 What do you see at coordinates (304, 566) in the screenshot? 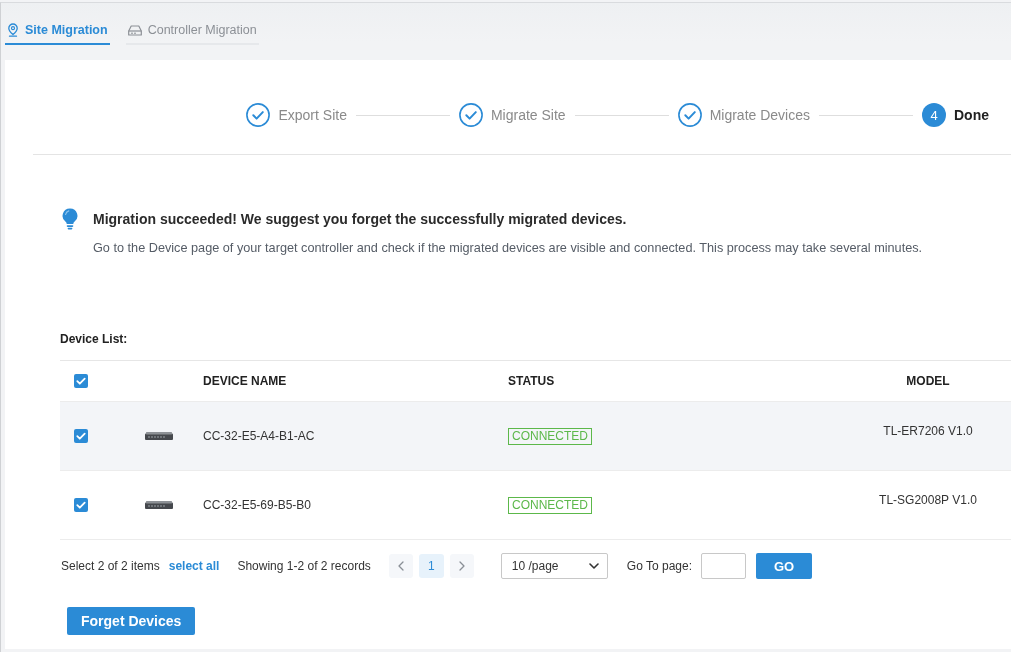
I see `records-summary: Showing 1-2 of 2 records` at bounding box center [304, 566].